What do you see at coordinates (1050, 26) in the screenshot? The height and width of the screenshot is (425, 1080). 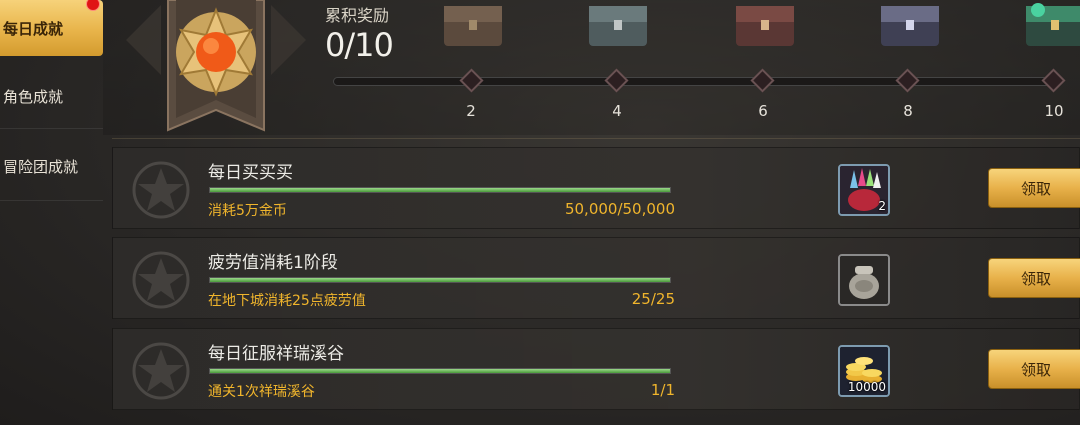 I see `jade-chest-icon` at bounding box center [1050, 26].